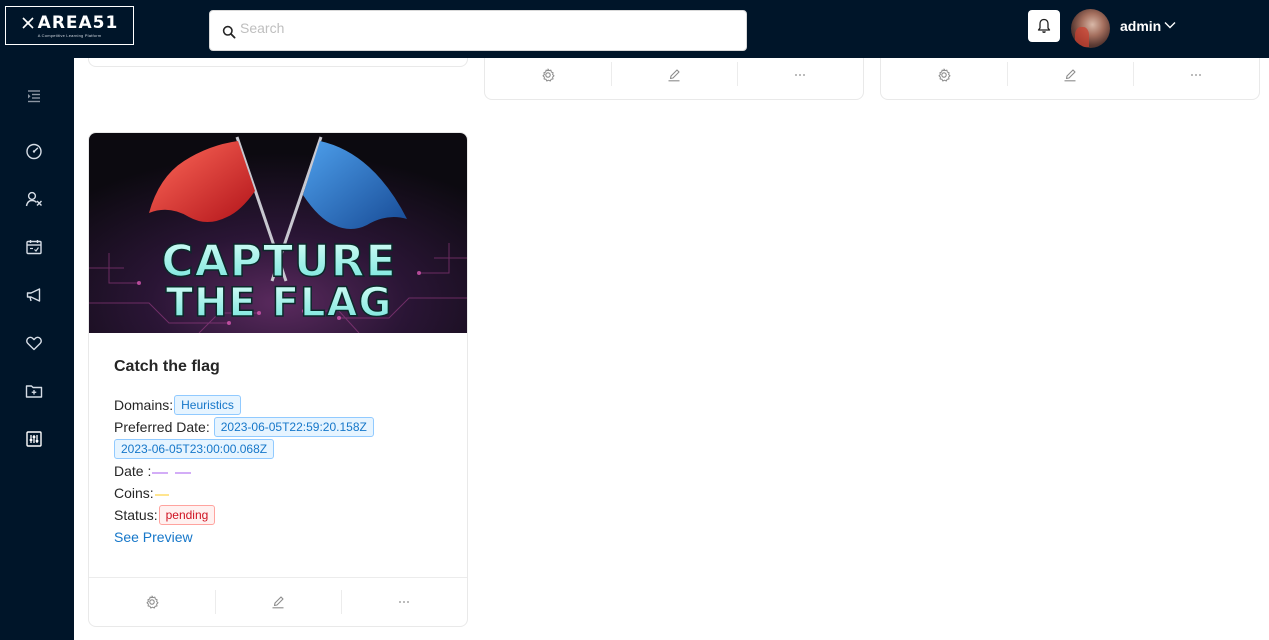  Describe the element at coordinates (279, 303) in the screenshot. I see `cover-title-line2: THE FLAG` at that location.